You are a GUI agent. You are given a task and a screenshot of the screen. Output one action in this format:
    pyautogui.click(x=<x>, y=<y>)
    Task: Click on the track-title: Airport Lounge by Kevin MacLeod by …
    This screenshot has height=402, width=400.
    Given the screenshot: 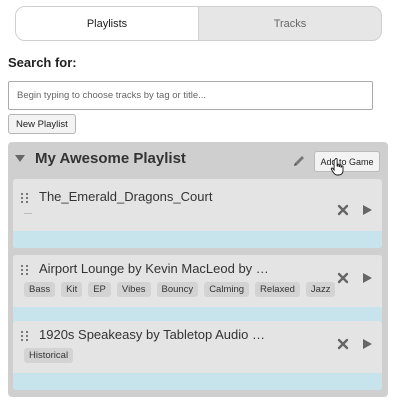 What is the action you would take?
    pyautogui.click(x=154, y=268)
    